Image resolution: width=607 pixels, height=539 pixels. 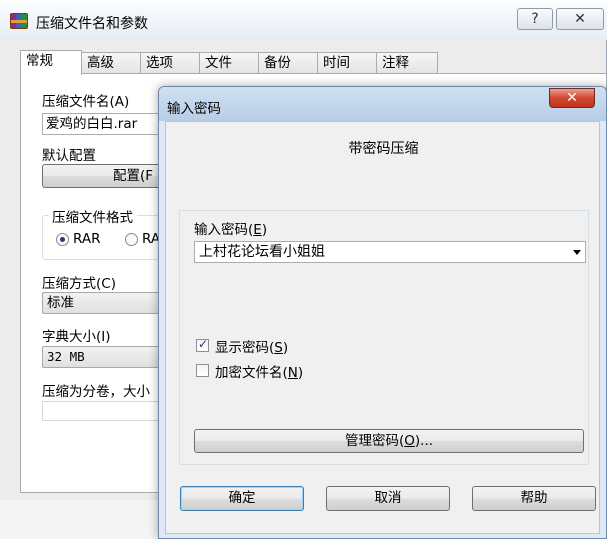 I want to click on tab-time: 时间, so click(x=347, y=63).